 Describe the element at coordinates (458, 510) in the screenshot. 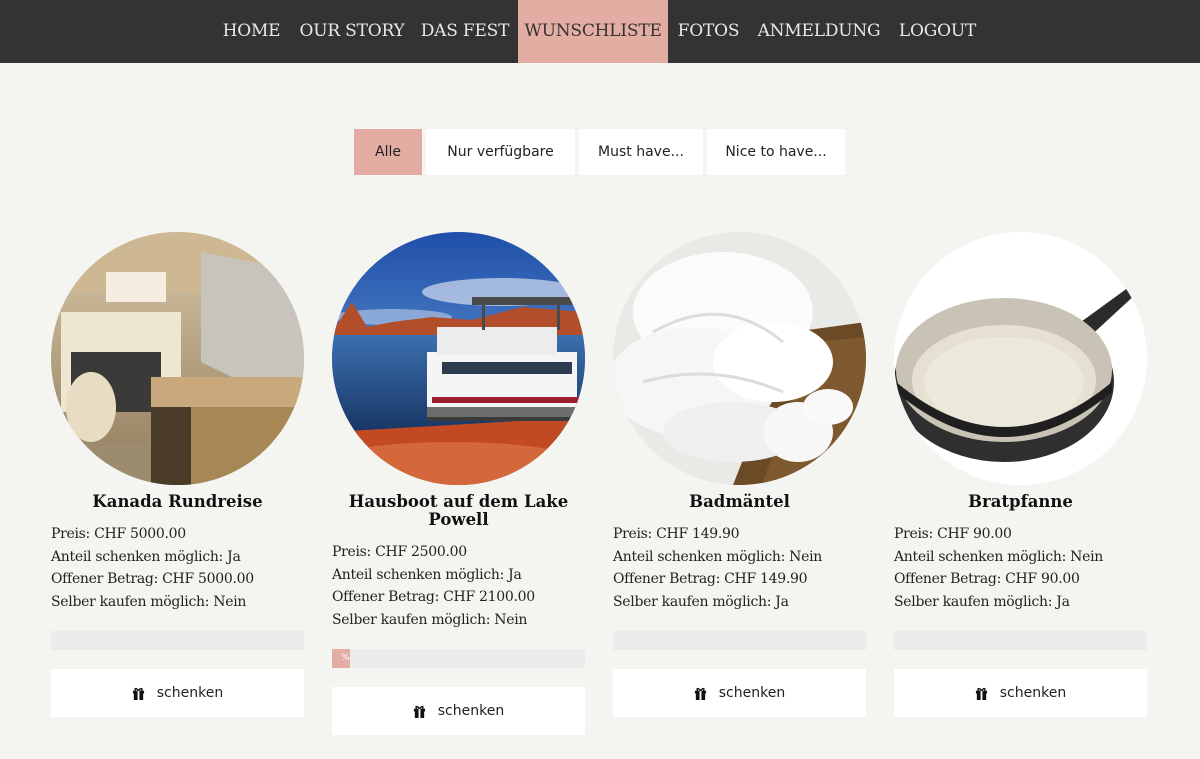

I see `product-title: Hausboot auf dem Lake Powell` at that location.